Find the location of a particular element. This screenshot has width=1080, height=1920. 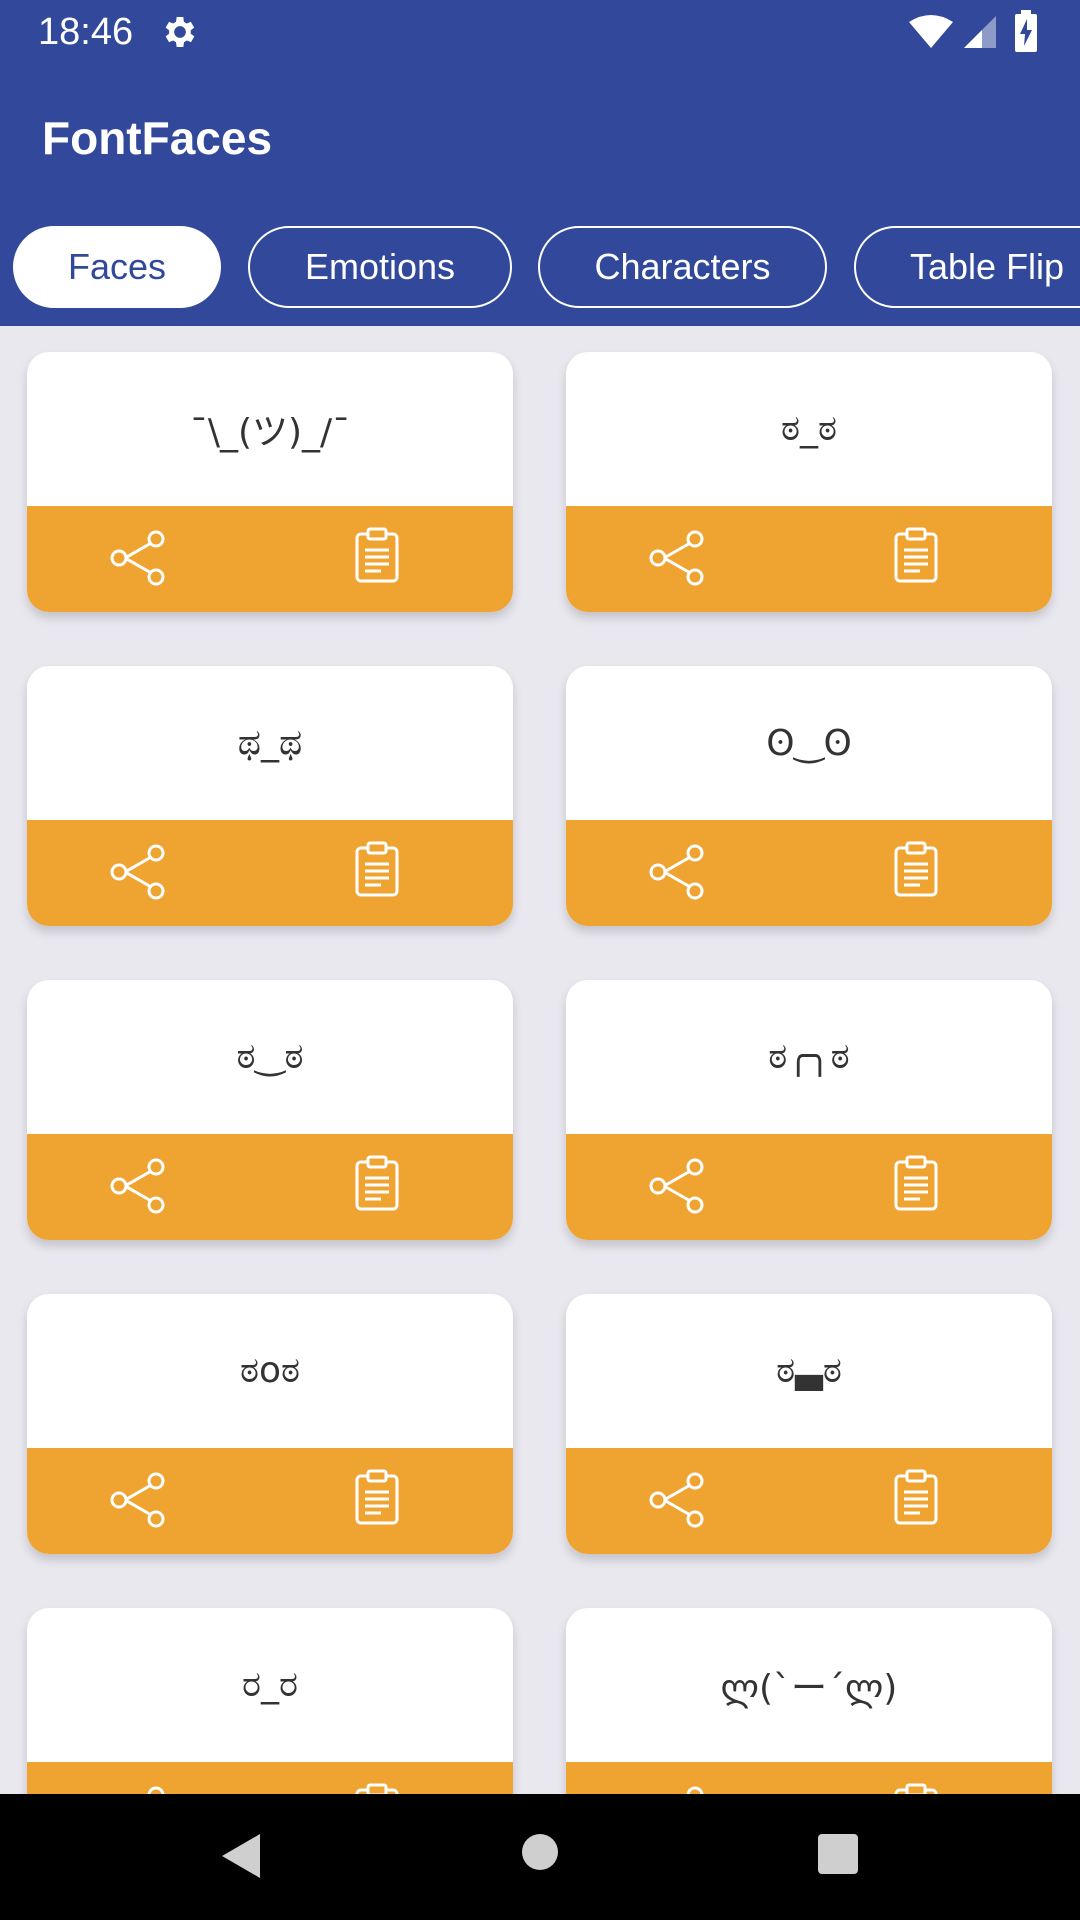

face-card: ರ_ರ is located at coordinates (270, 1701).